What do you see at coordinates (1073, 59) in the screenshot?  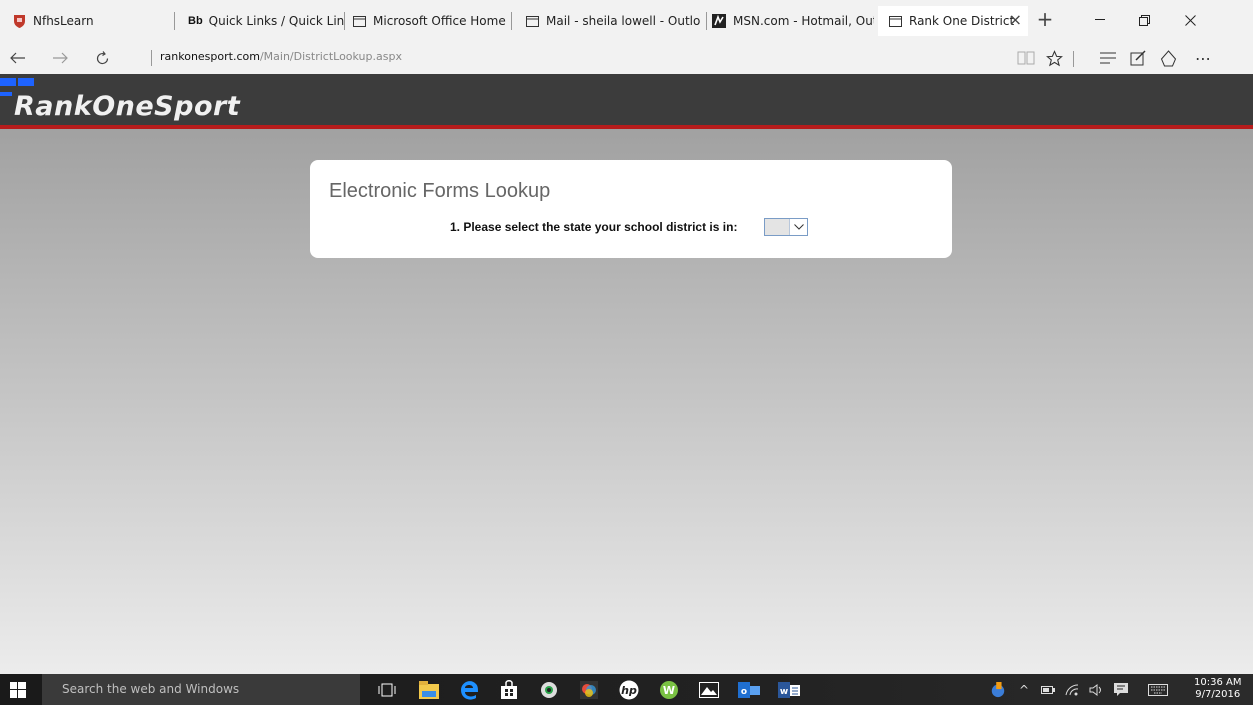 I see `toolbar-separator` at bounding box center [1073, 59].